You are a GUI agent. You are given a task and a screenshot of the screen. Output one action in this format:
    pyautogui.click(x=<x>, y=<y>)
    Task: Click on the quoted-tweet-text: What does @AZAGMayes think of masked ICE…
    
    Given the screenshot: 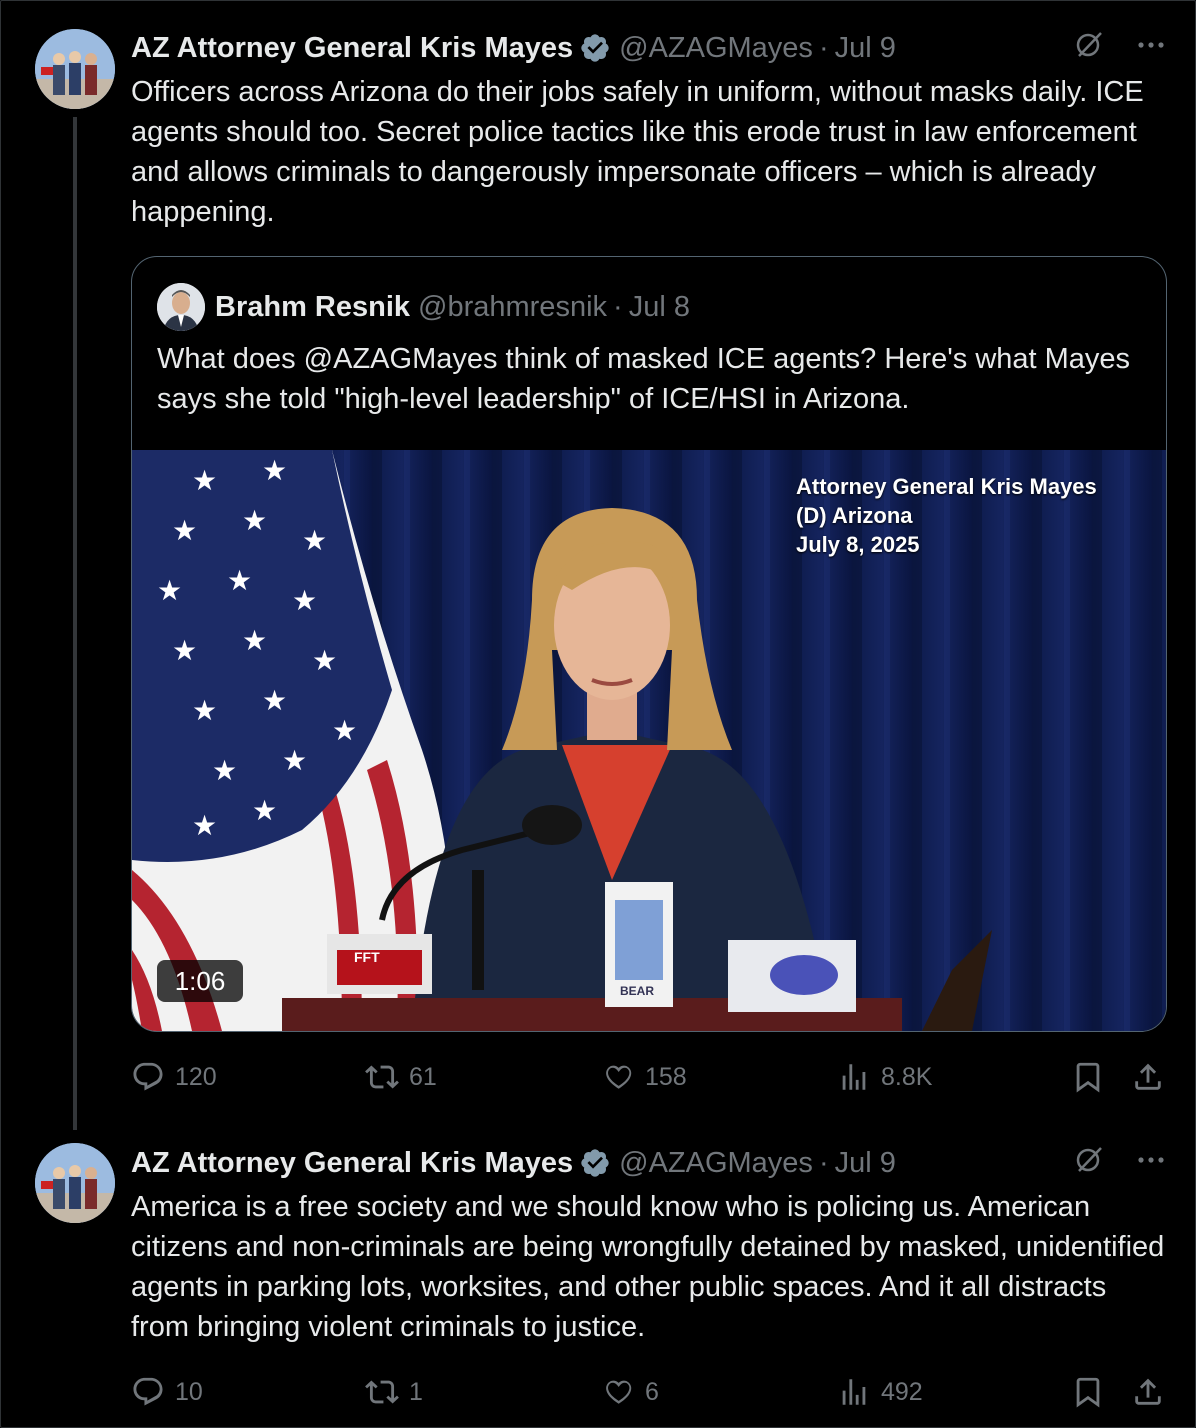 What is the action you would take?
    pyautogui.click(x=644, y=379)
    